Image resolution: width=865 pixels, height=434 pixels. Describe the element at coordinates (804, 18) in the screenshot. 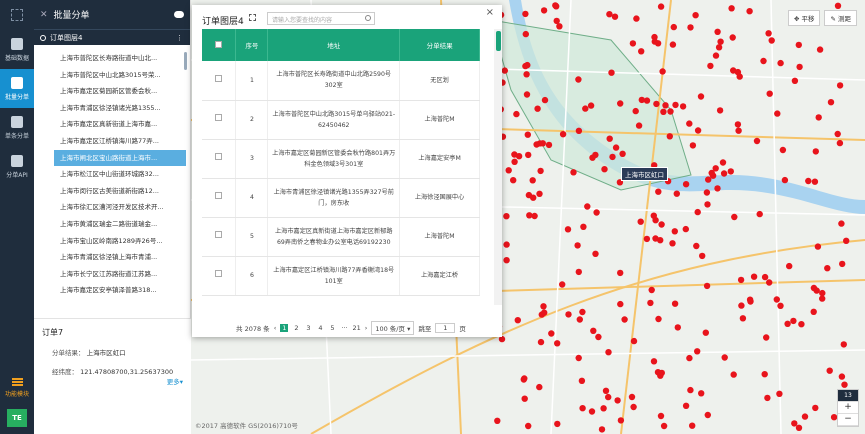

I see `pan-tool-button: ✥ 平移` at that location.